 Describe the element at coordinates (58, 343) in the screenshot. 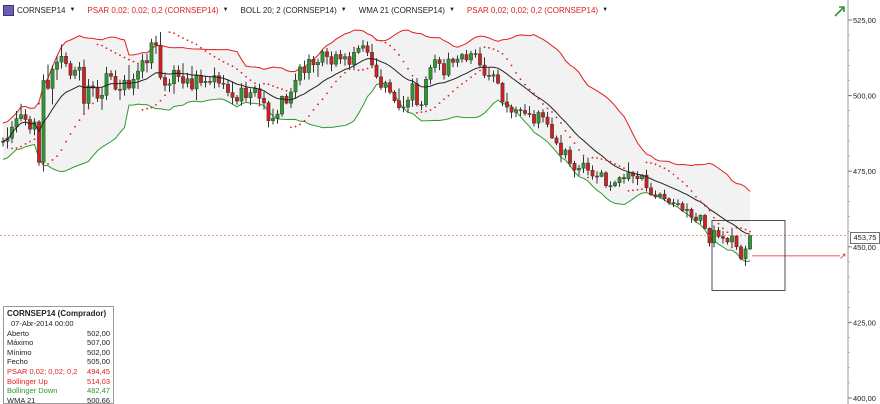

I see `data-window-row: Máximo 507,00` at that location.